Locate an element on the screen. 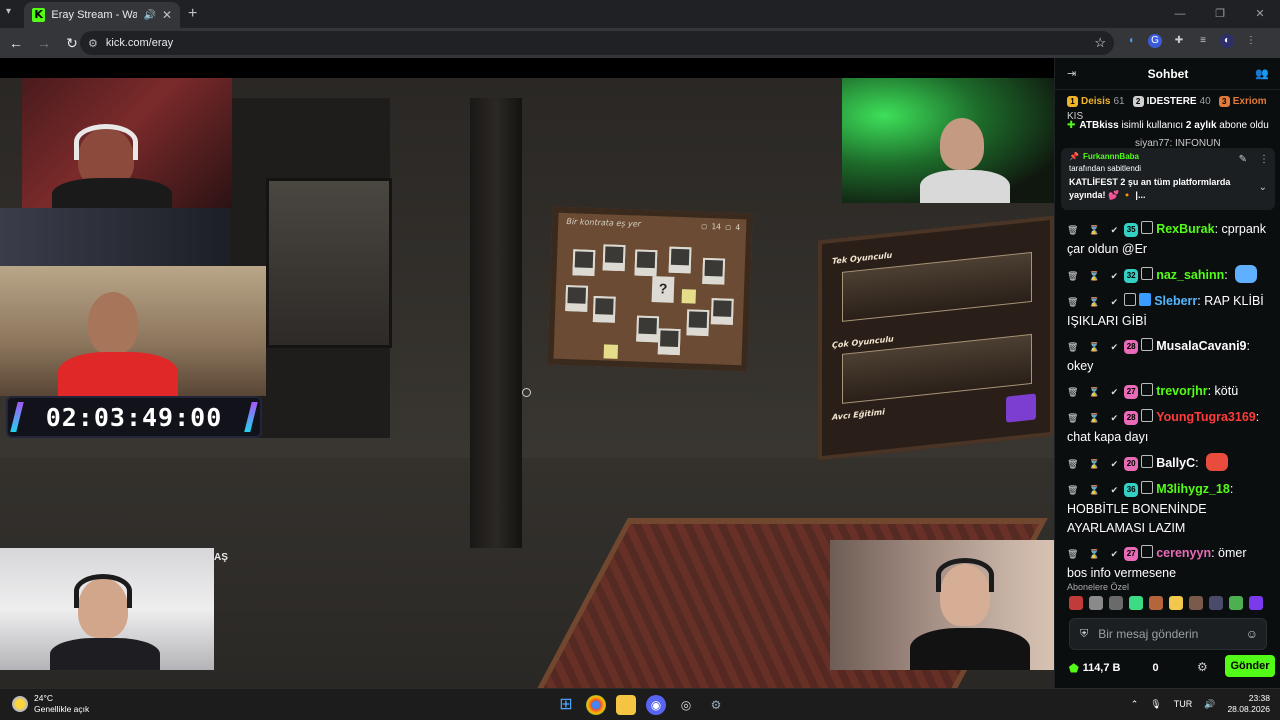 Image resolution: width=1280 pixels, height=720 pixels. verified-badge-icon is located at coordinates (1145, 299).